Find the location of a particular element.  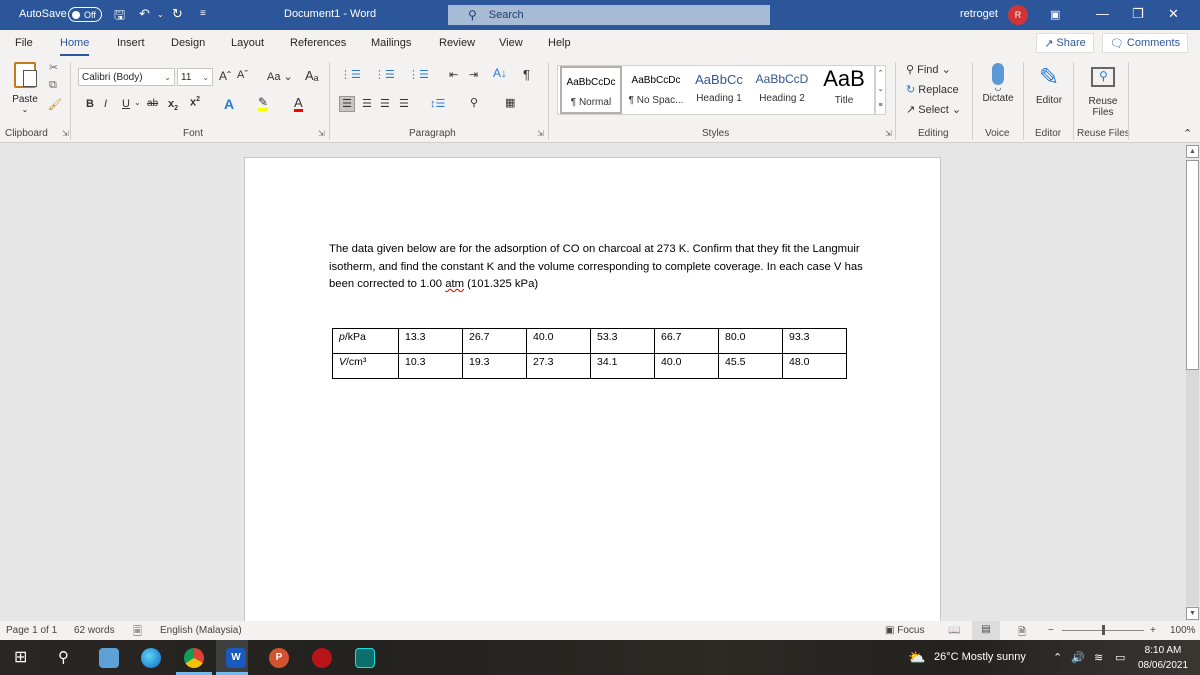

styles-scroll: ⌃ ⌄ ≡ is located at coordinates (880, 90).